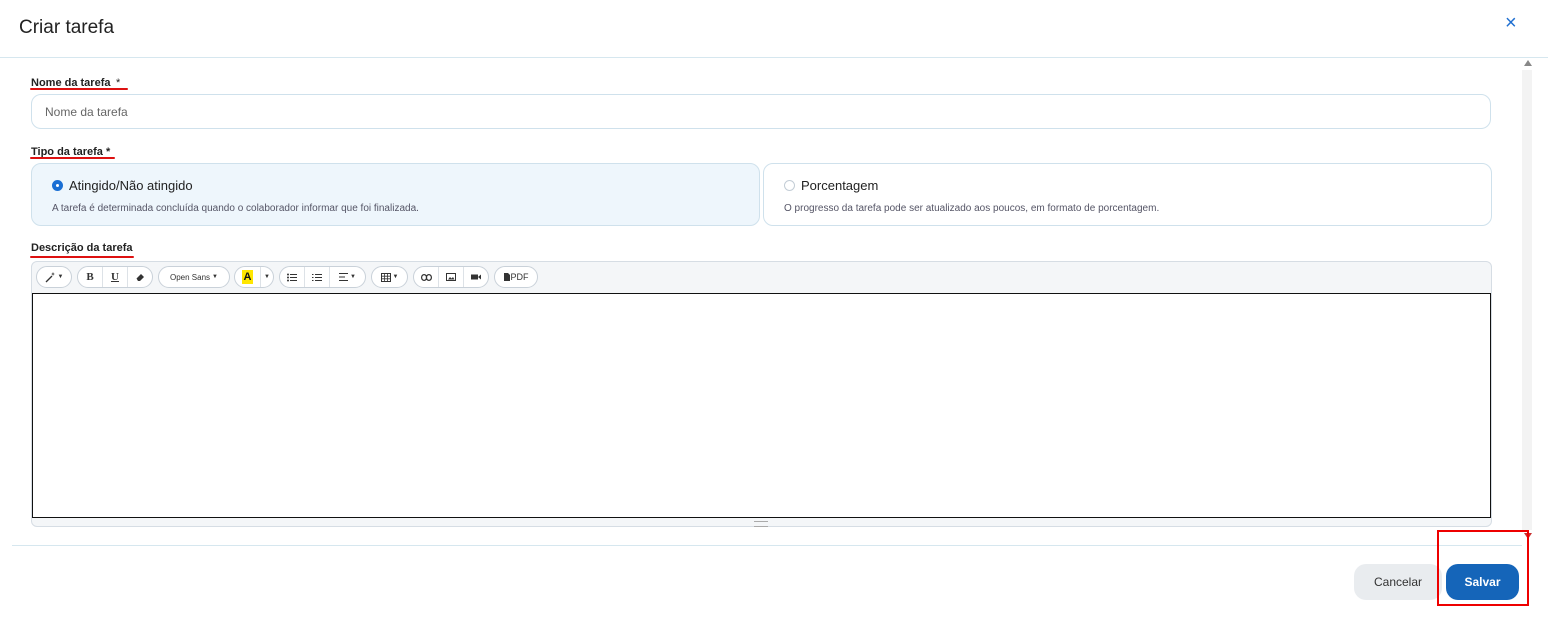 The image size is (1562, 630). Describe the element at coordinates (57, 185) in the screenshot. I see `radio-selected-icon` at that location.